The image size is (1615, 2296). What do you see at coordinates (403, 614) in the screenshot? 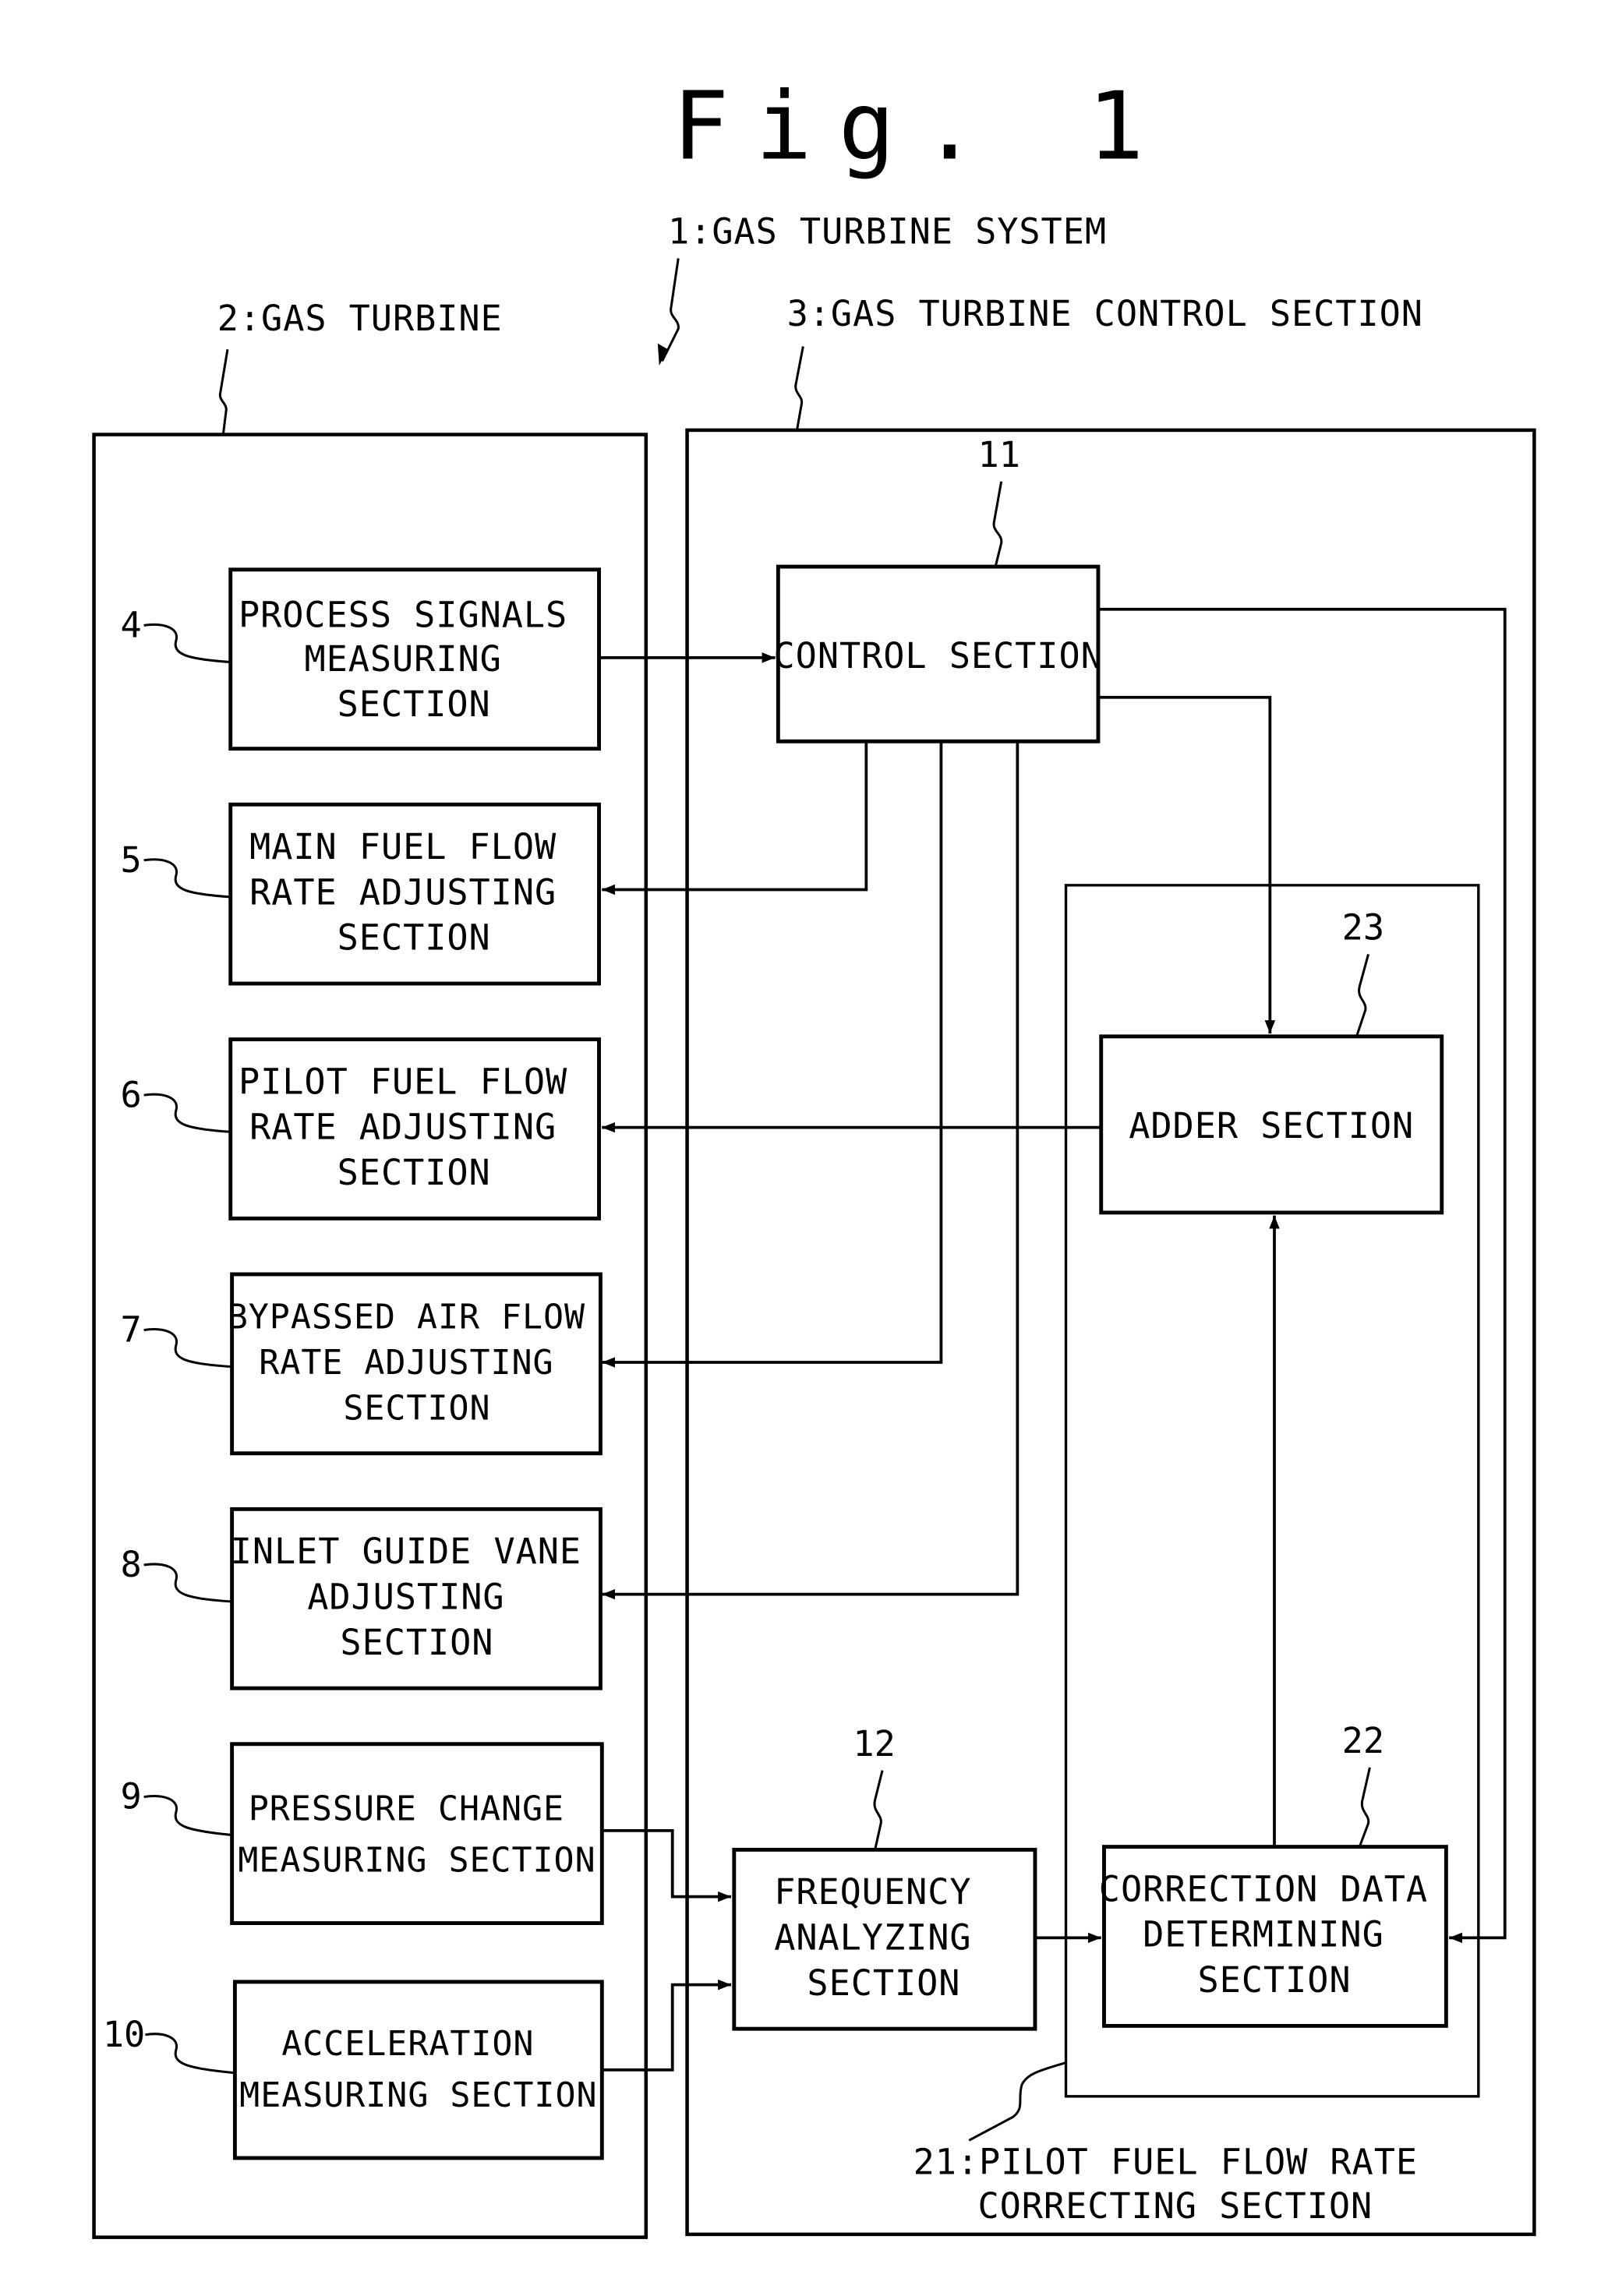
I see `block-4-line-1: PROCESS SIGNALS` at bounding box center [403, 614].